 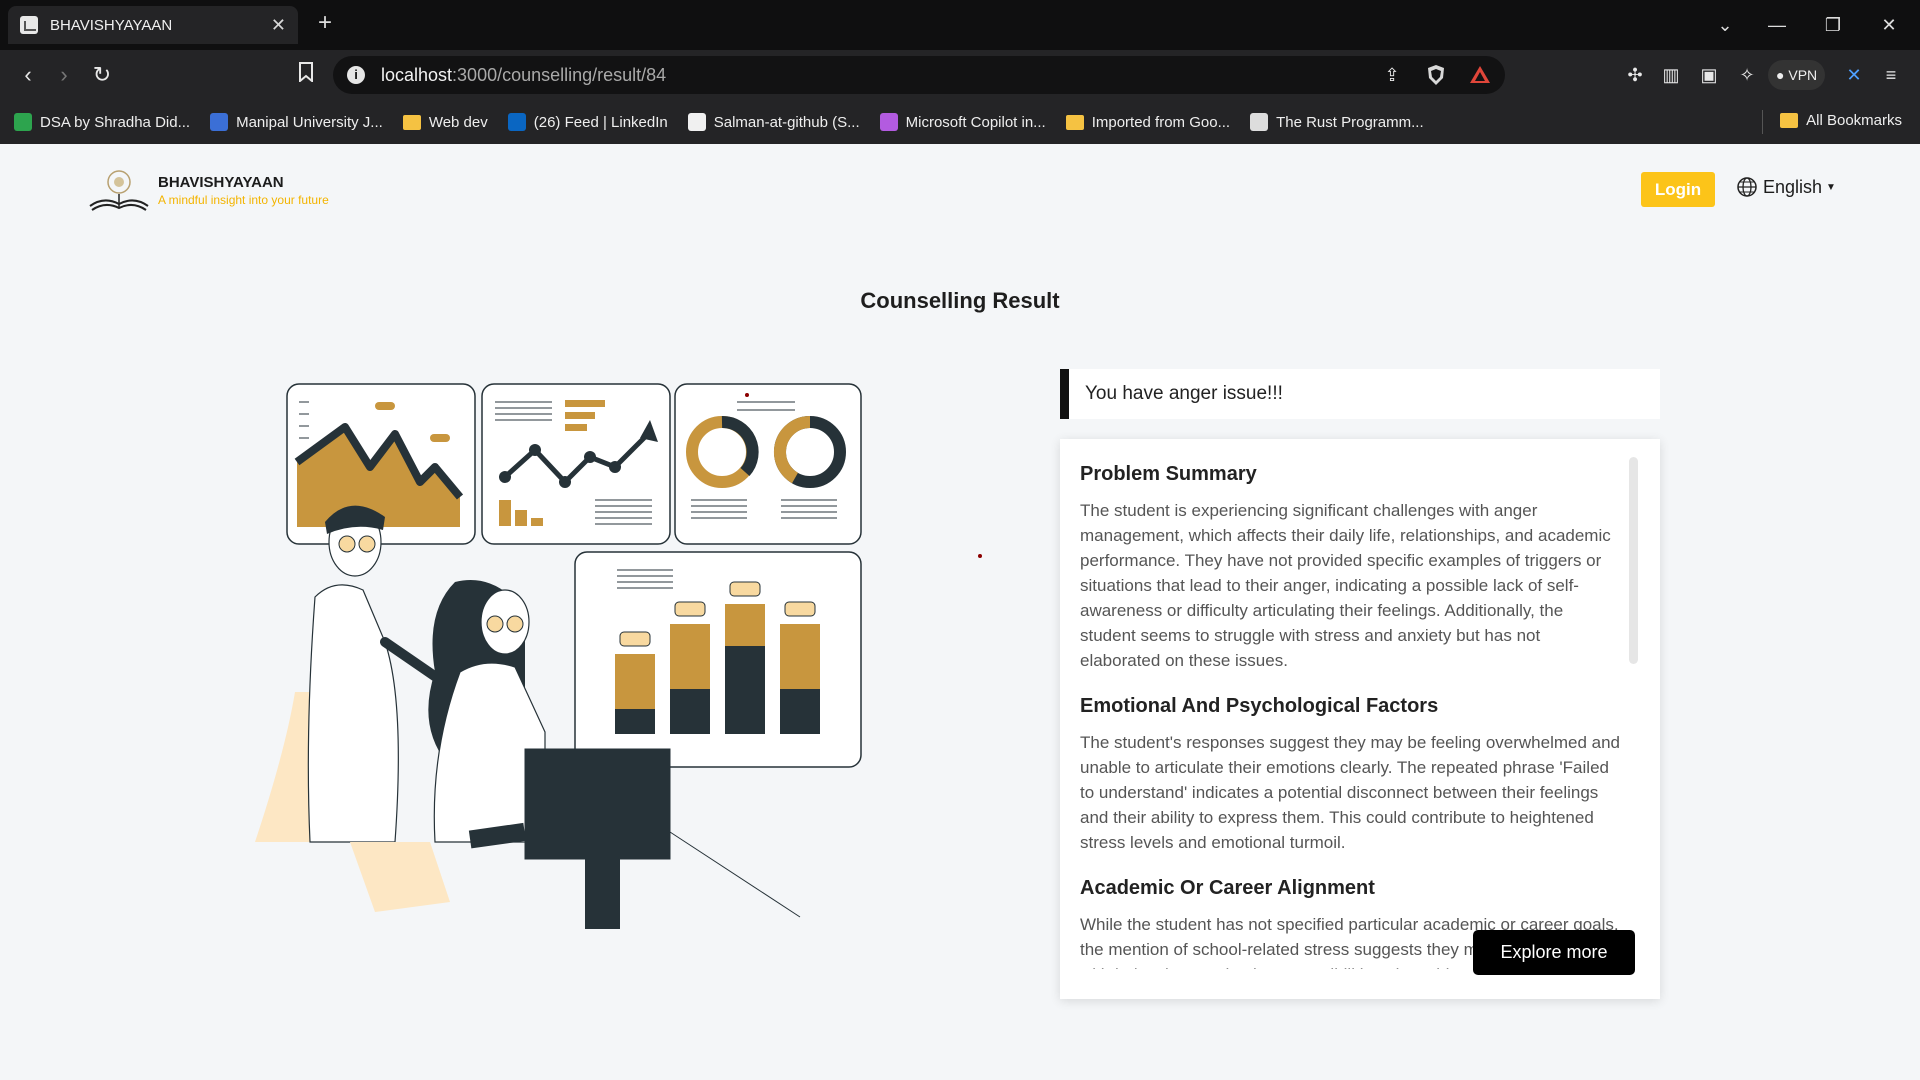 What do you see at coordinates (23, 122) in the screenshot?
I see `green-plus-icon` at bounding box center [23, 122].